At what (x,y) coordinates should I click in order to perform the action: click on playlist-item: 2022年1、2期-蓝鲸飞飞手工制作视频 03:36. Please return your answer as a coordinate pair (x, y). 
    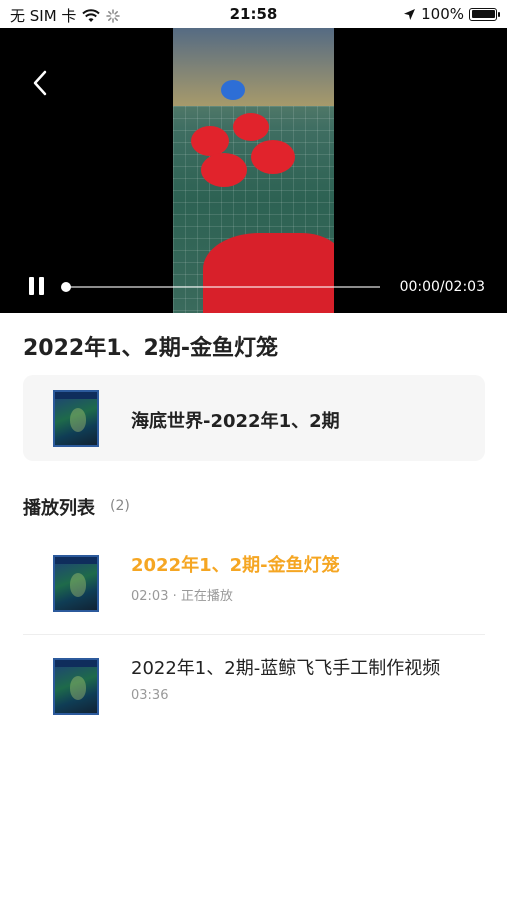
    Looking at the image, I should click on (253, 687).